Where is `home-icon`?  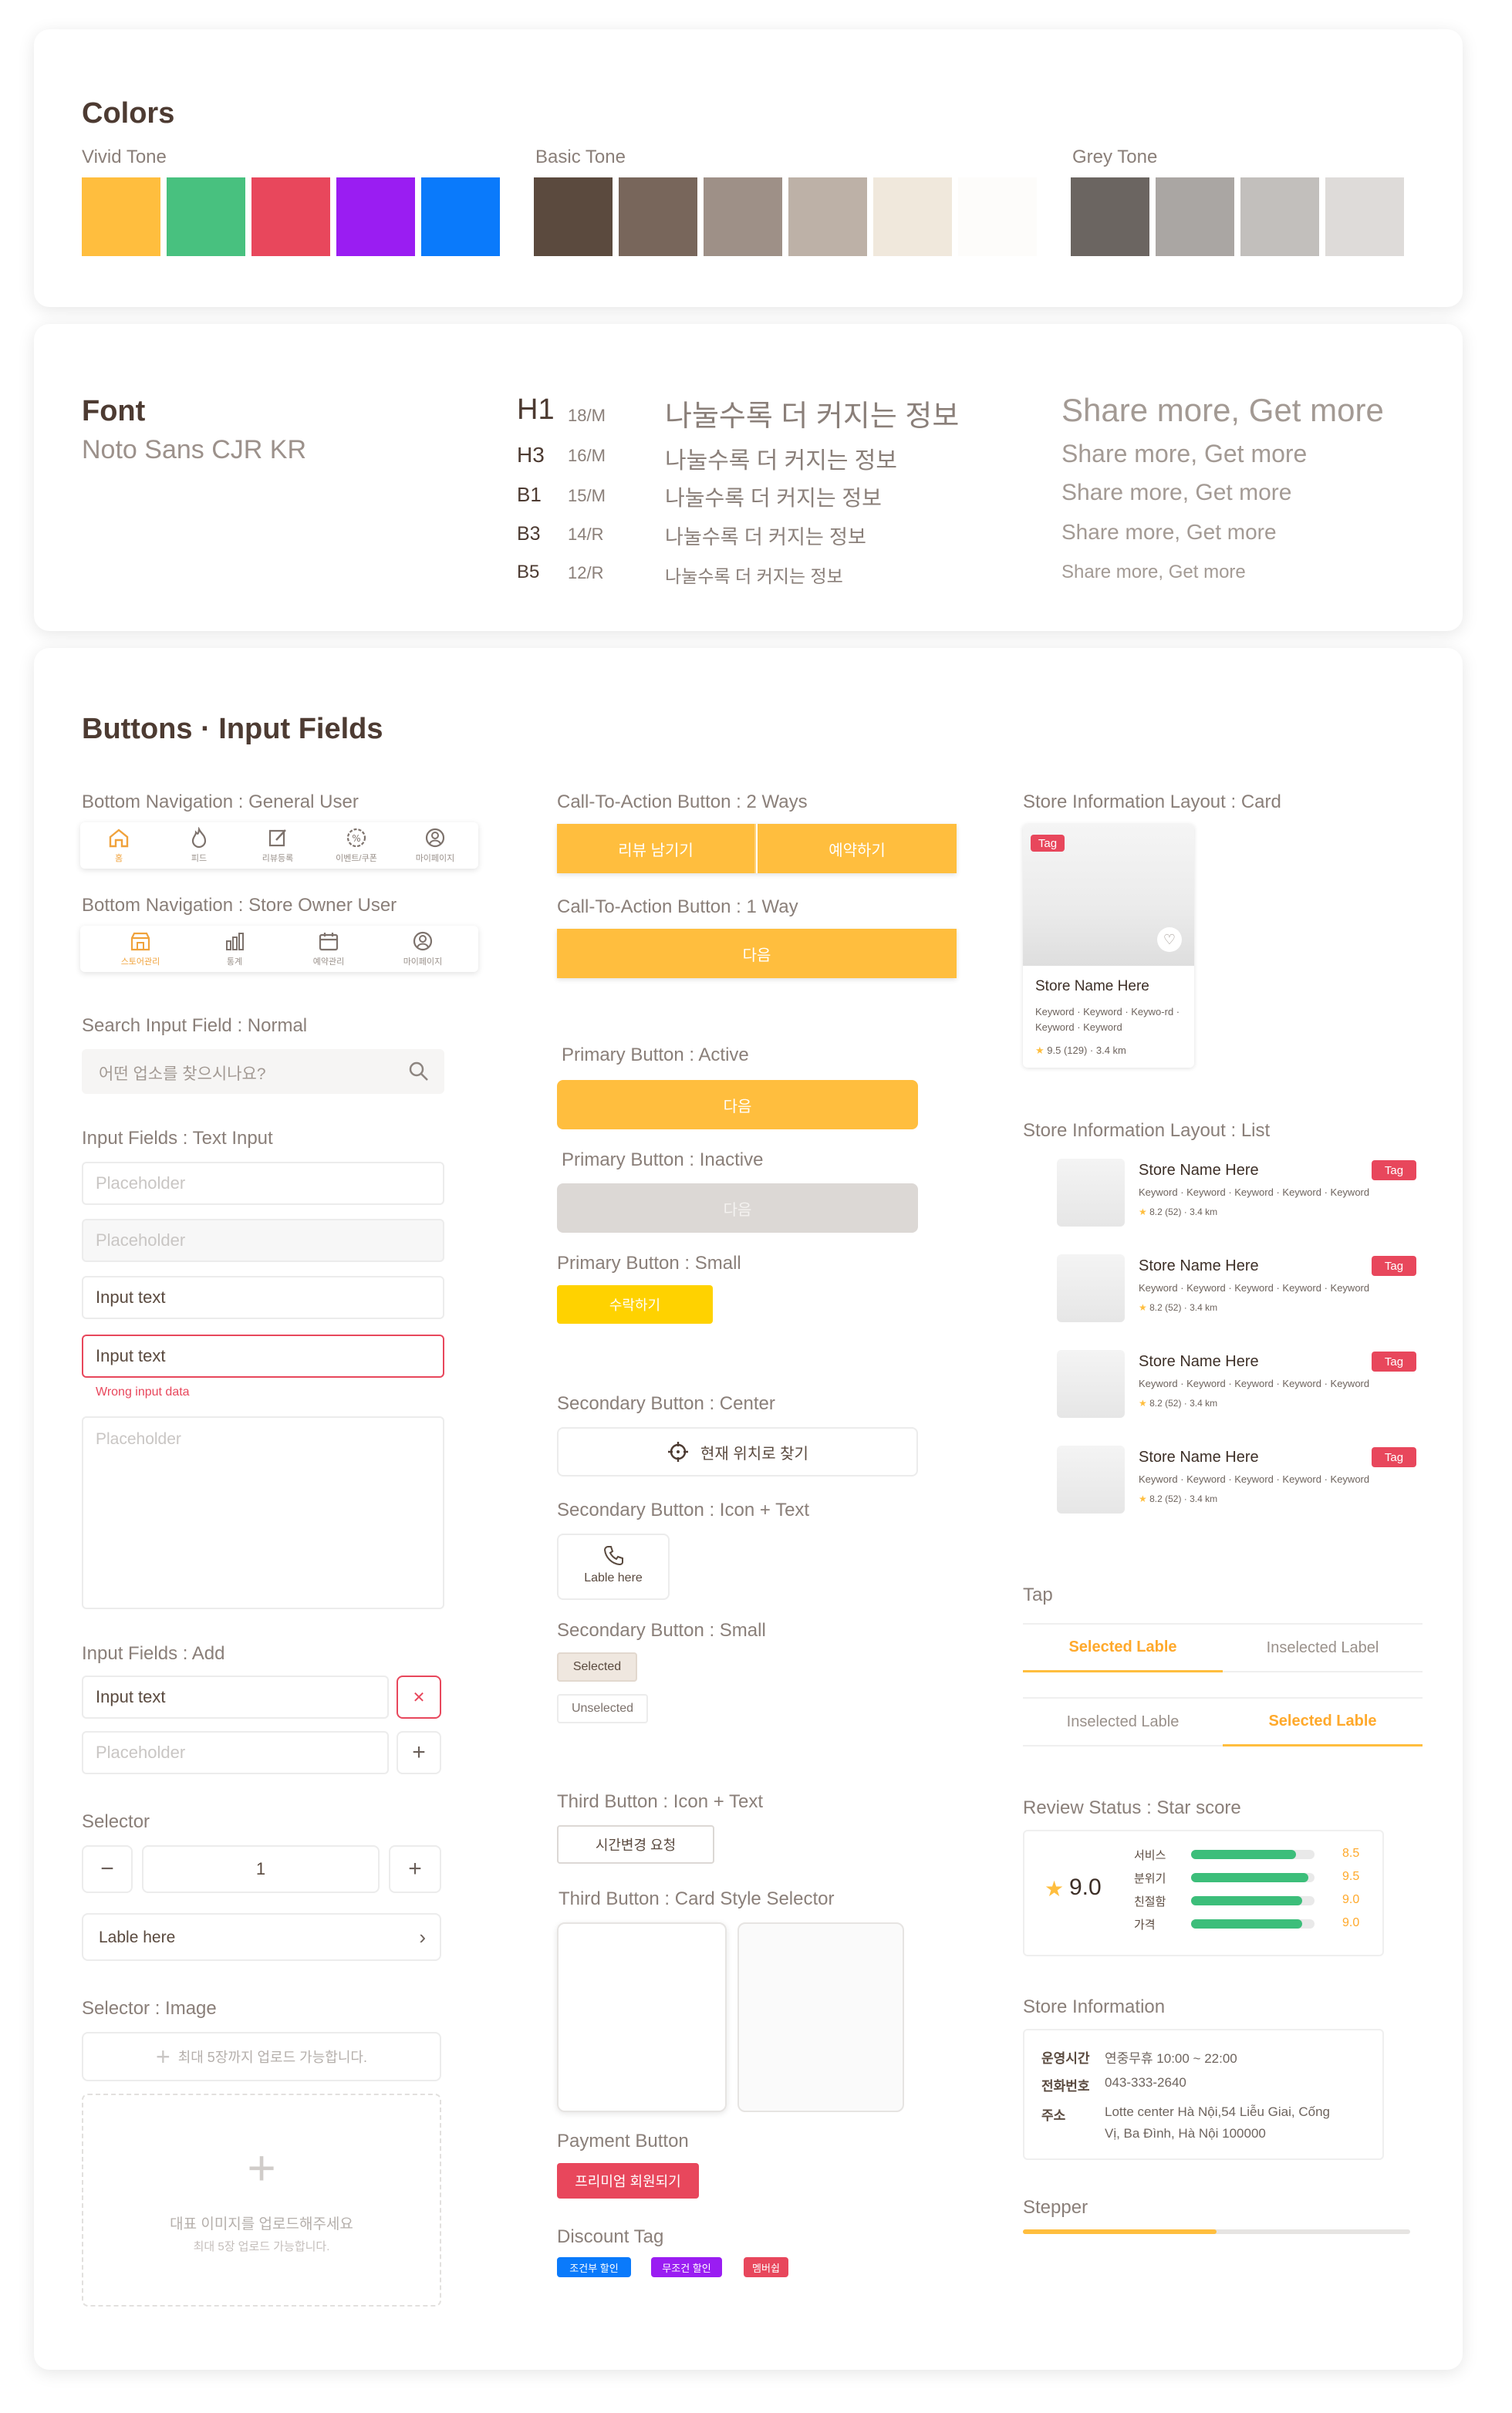
home-icon is located at coordinates (119, 839).